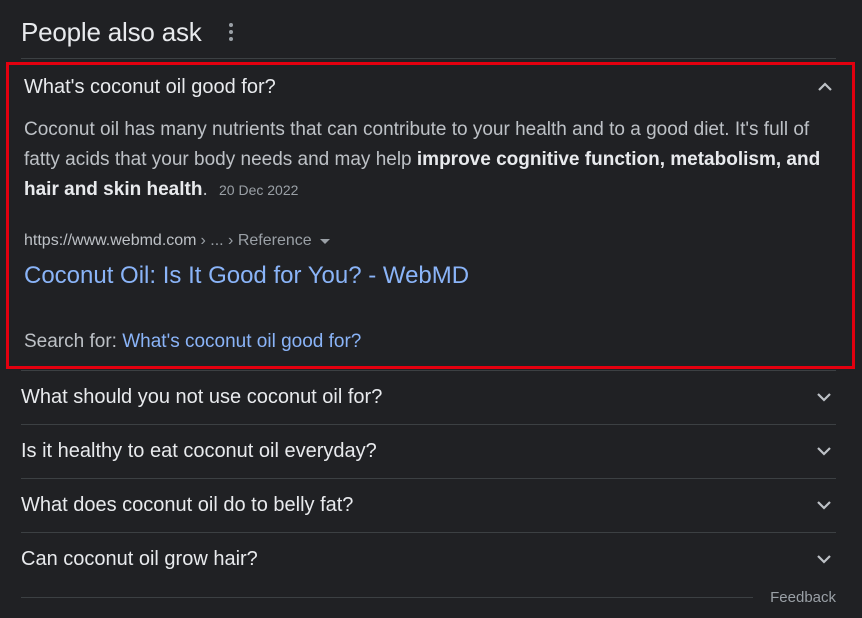 The height and width of the screenshot is (618, 862). Describe the element at coordinates (111, 31) in the screenshot. I see `section-title: People also ask` at that location.